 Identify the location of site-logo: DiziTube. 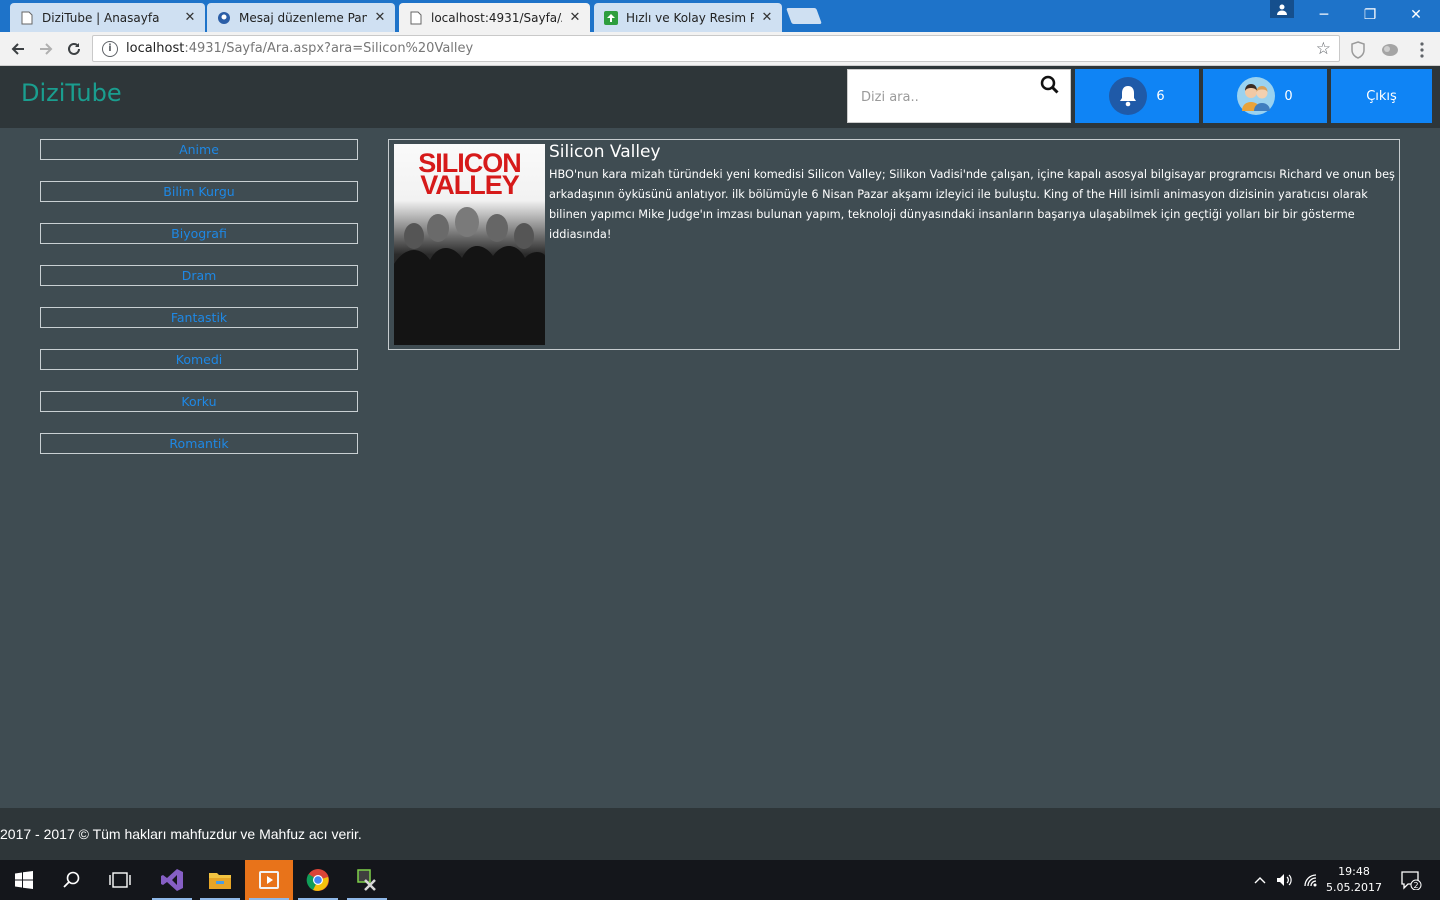
(71, 93).